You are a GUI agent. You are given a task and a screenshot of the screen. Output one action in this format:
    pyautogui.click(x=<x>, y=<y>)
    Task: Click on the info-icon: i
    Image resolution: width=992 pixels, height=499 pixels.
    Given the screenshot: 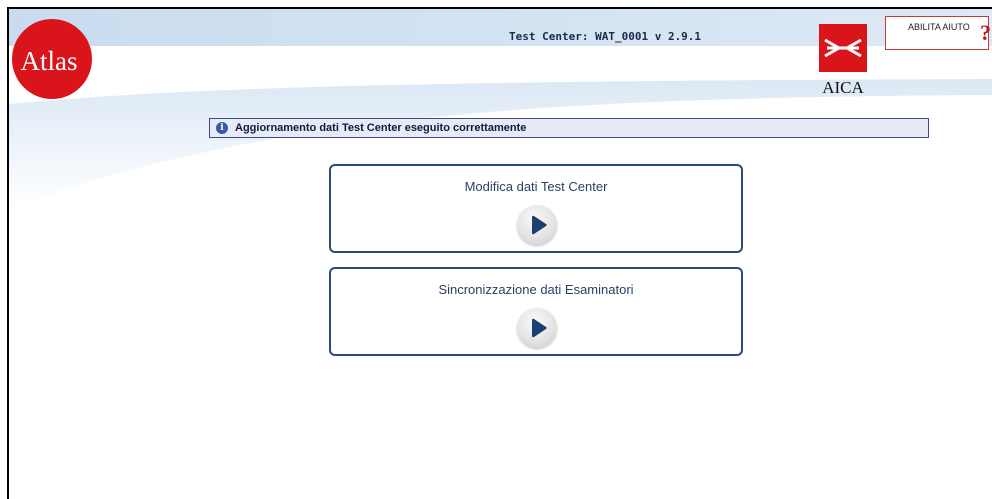 What is the action you would take?
    pyautogui.click(x=222, y=128)
    